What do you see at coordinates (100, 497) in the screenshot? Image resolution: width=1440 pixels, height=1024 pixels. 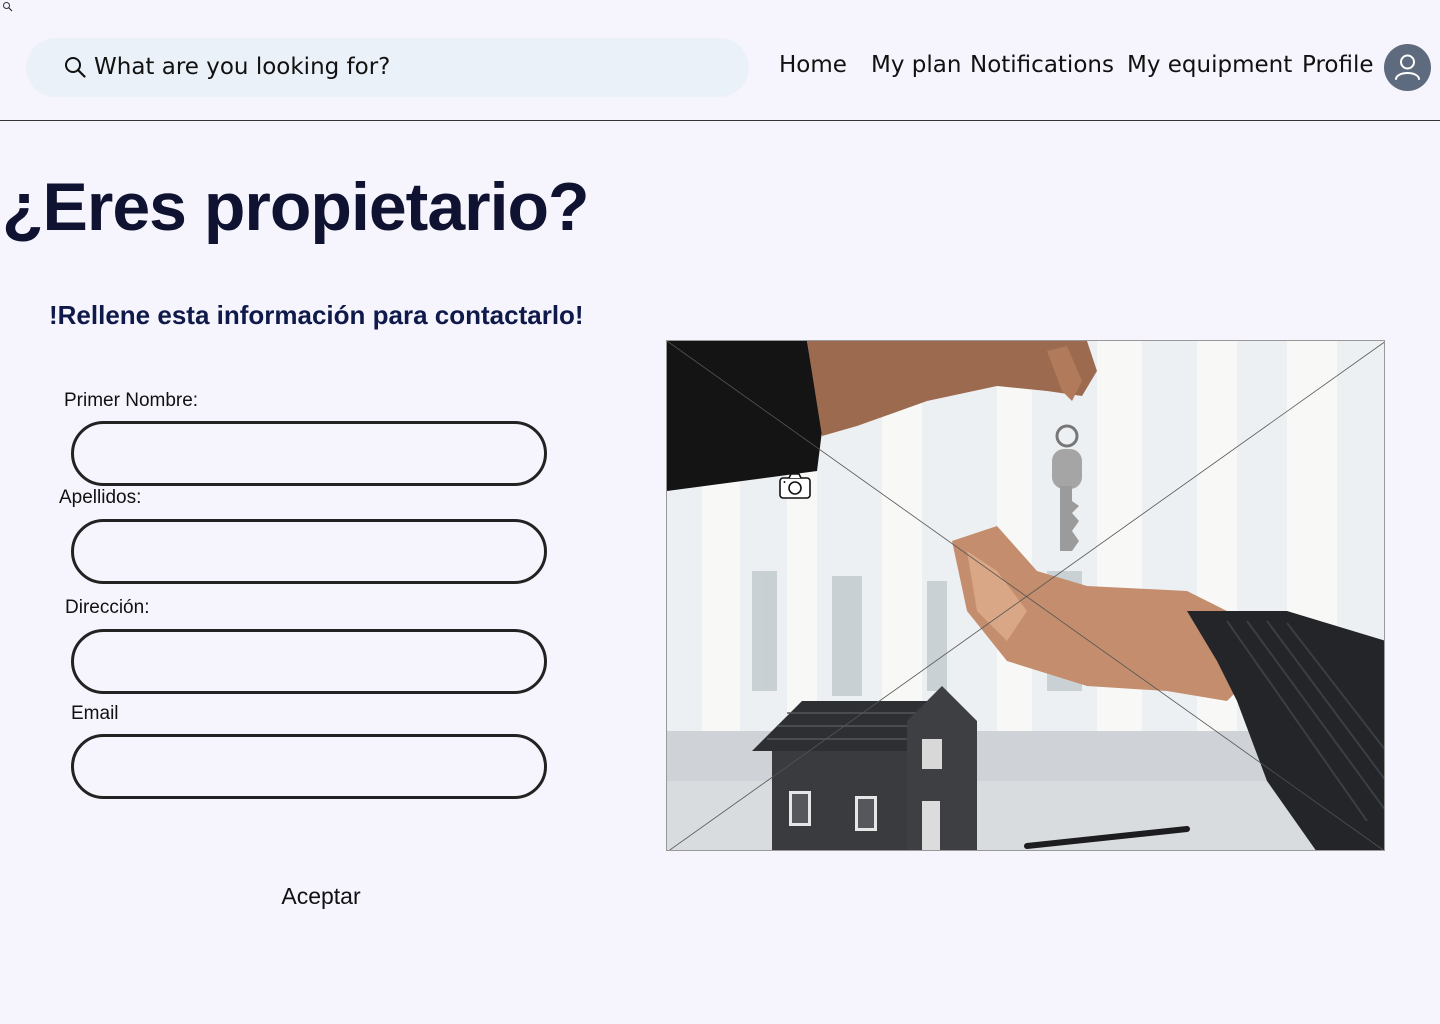 I see `last-name-label: Apellidos:` at bounding box center [100, 497].